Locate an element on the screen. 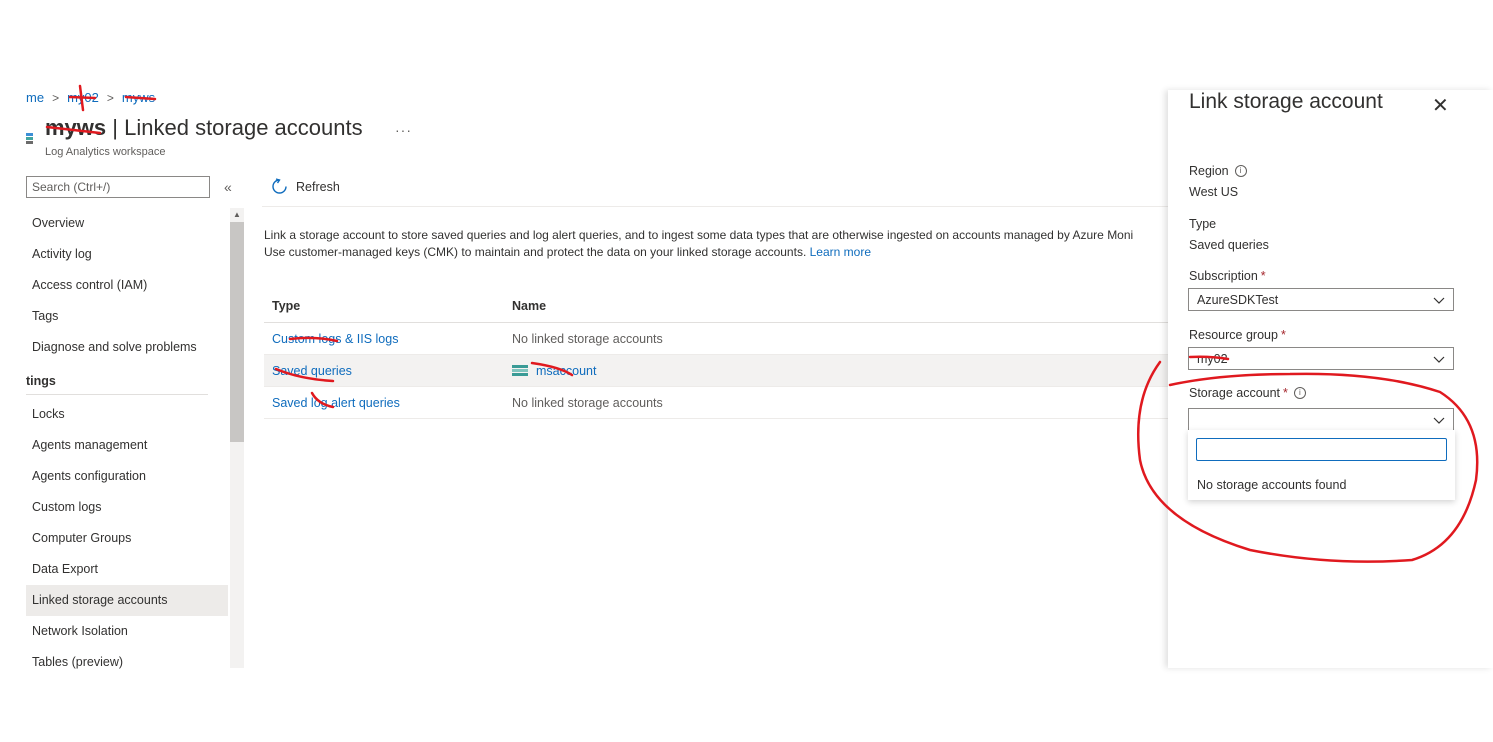  sidebar-scroll-thumb is located at coordinates (237, 332).